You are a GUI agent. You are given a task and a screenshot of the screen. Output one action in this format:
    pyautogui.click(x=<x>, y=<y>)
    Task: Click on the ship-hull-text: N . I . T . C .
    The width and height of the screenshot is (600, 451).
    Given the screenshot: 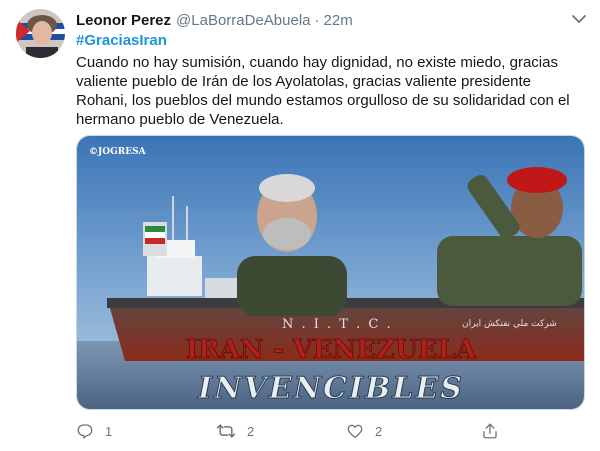 What is the action you would take?
    pyautogui.click(x=337, y=324)
    